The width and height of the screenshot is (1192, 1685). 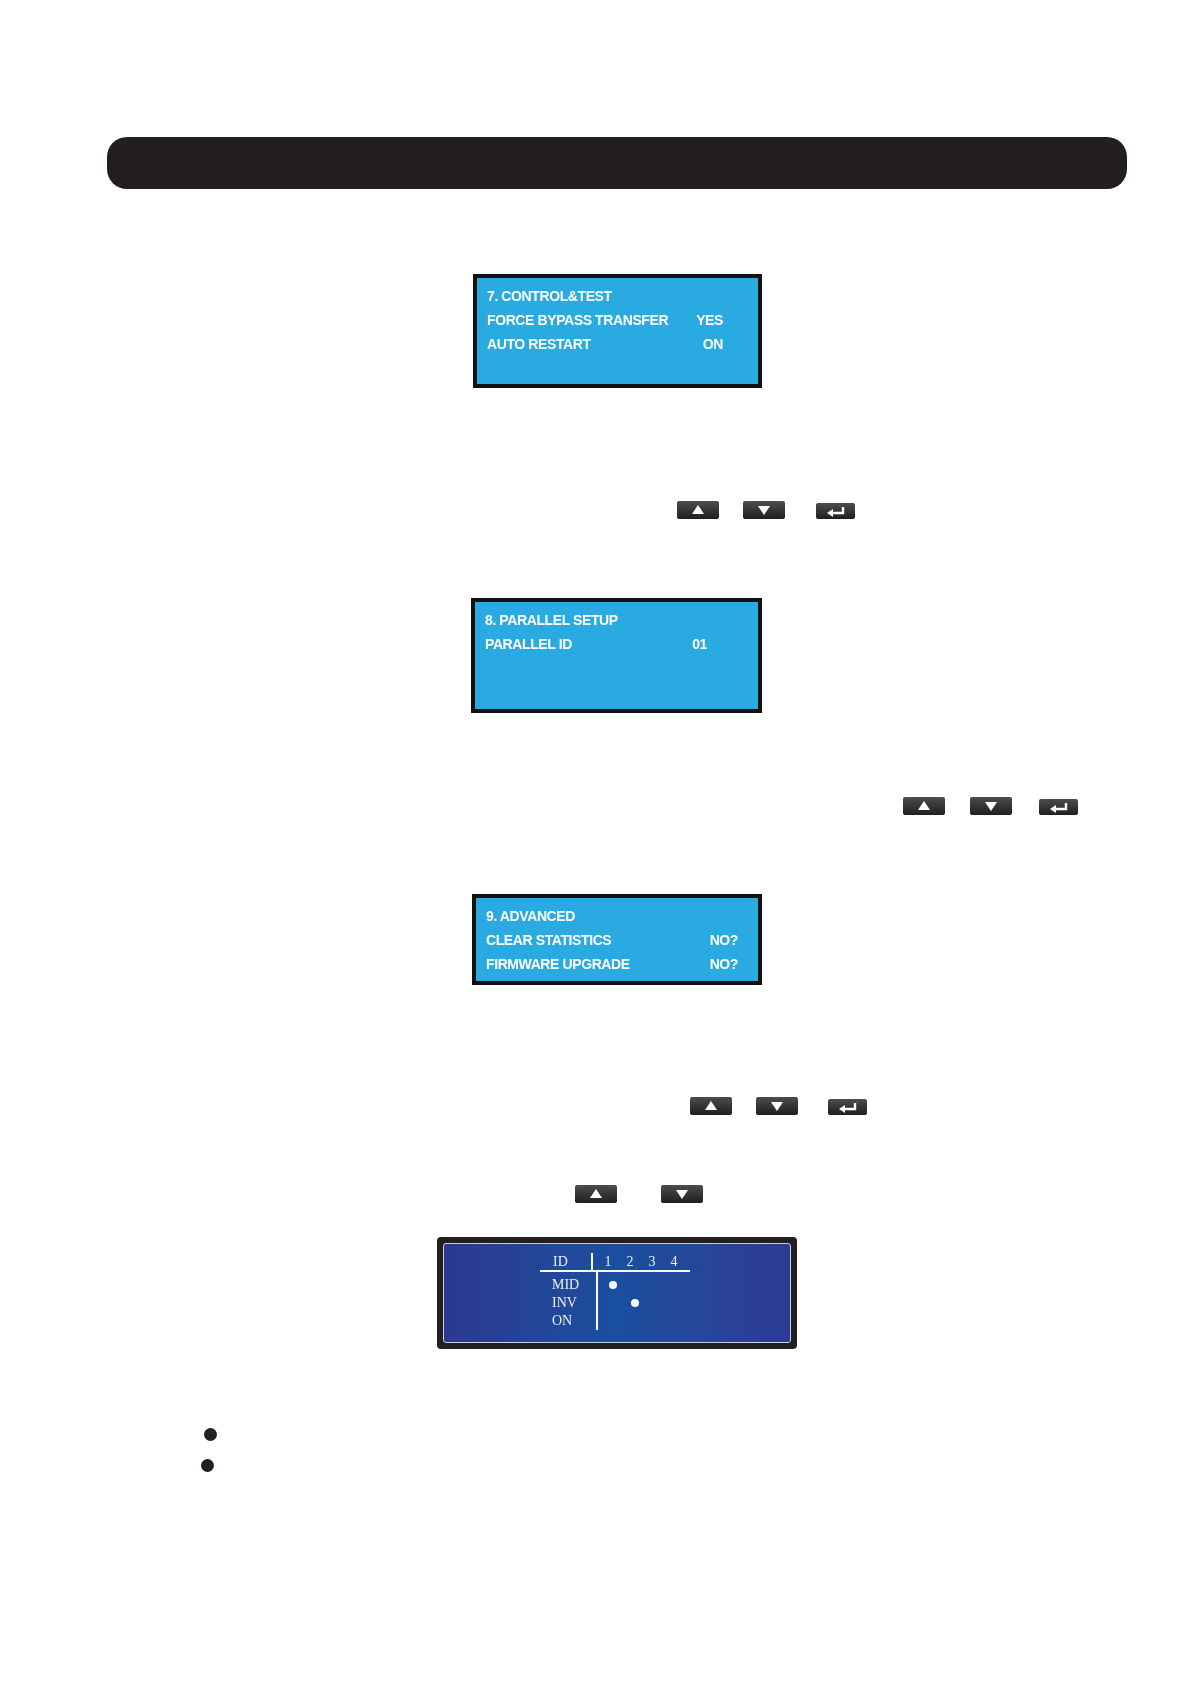 What do you see at coordinates (539, 344) in the screenshot?
I see `setting-label: AUTO RESTART` at bounding box center [539, 344].